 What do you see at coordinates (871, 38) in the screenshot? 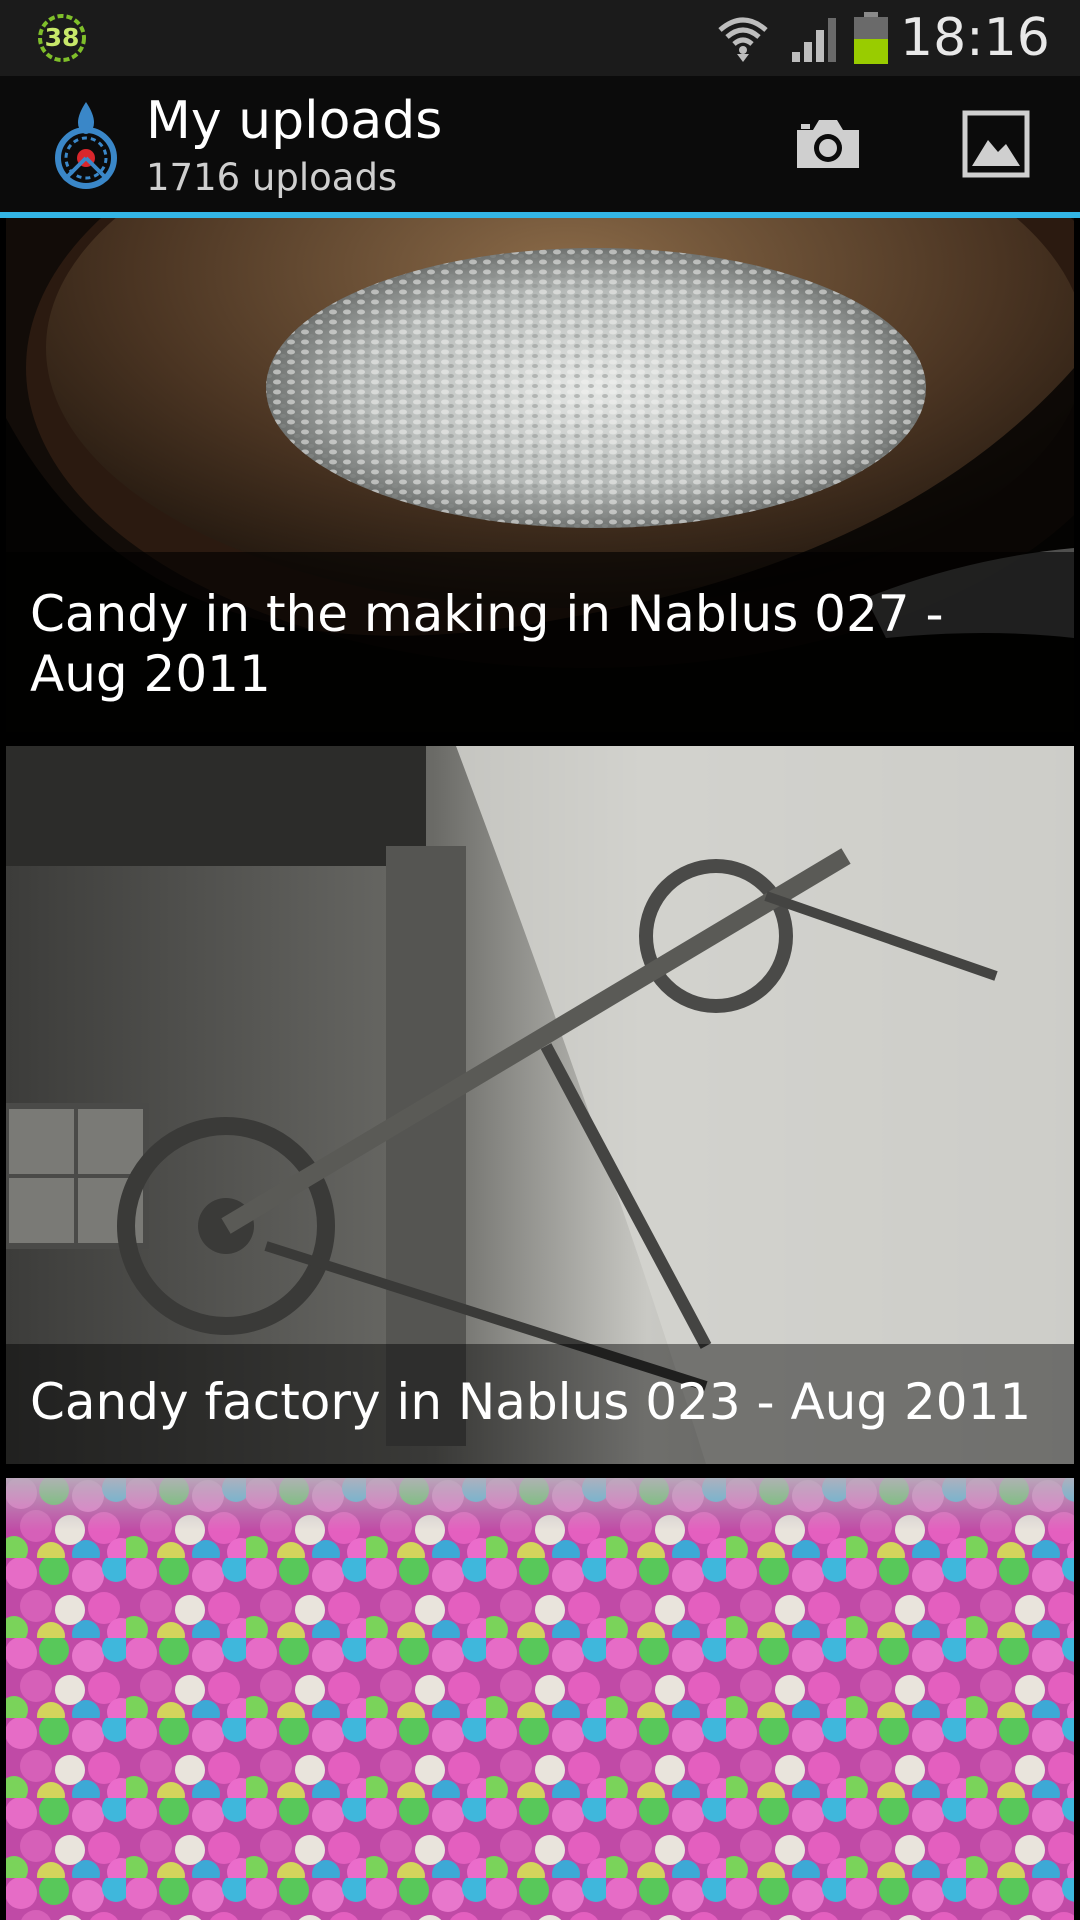
I see `battery-icon` at bounding box center [871, 38].